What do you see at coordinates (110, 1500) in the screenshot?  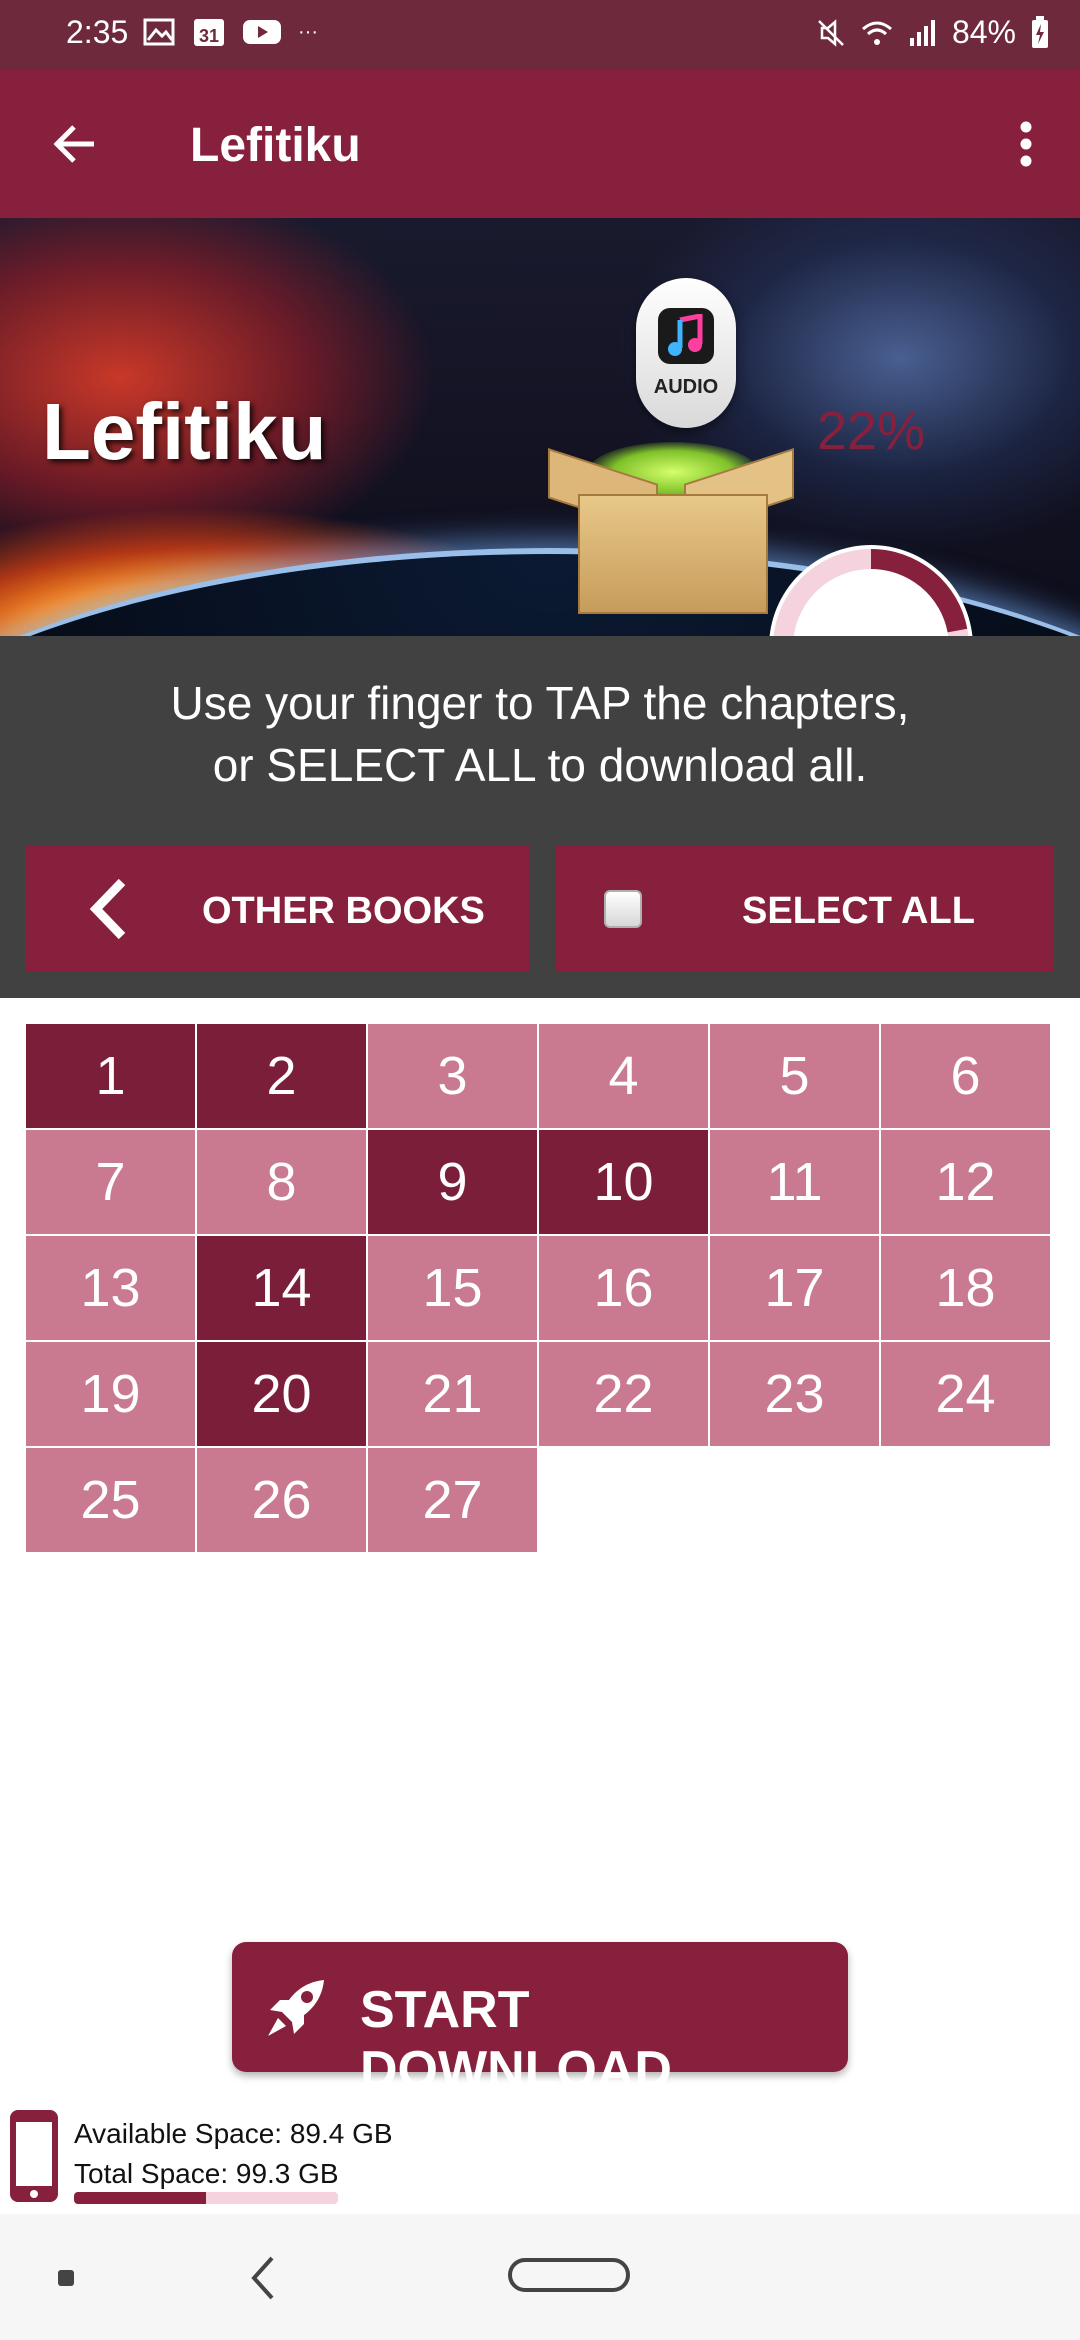 I see `chapter-25: 25` at bounding box center [110, 1500].